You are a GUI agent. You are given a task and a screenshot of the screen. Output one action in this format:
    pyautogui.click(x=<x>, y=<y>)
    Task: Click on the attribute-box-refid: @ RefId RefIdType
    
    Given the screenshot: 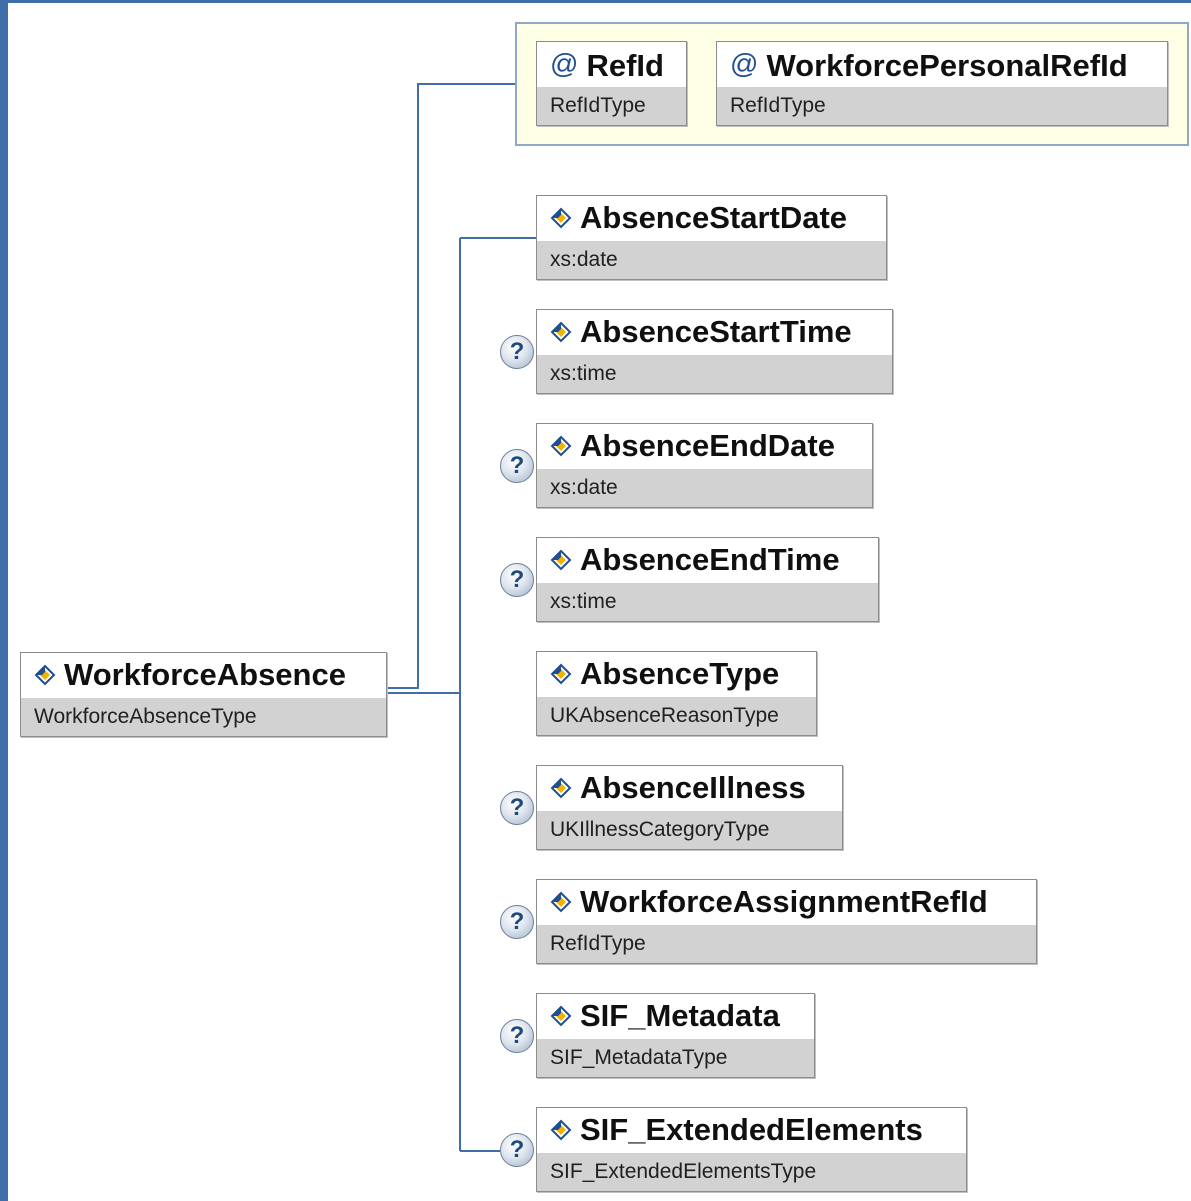 What is the action you would take?
    pyautogui.click(x=611, y=83)
    